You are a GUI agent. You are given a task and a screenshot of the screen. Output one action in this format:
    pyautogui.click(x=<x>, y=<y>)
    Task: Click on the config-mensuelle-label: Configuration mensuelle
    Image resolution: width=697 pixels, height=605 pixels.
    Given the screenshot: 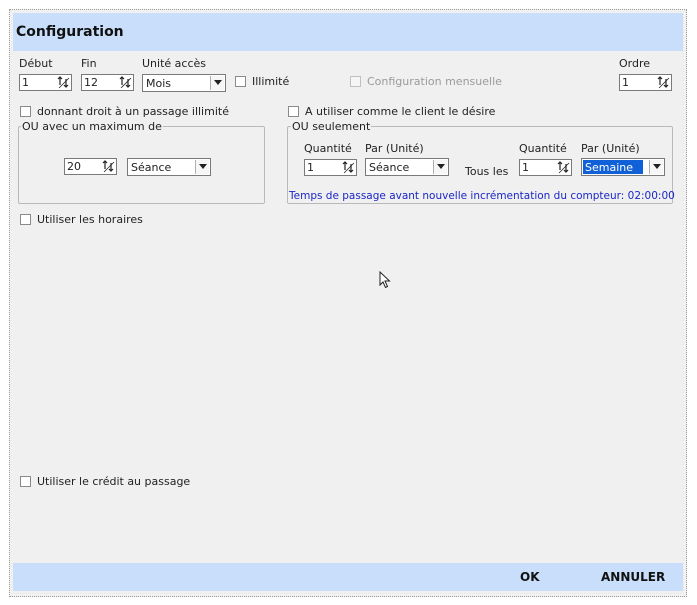 What is the action you would take?
    pyautogui.click(x=434, y=81)
    